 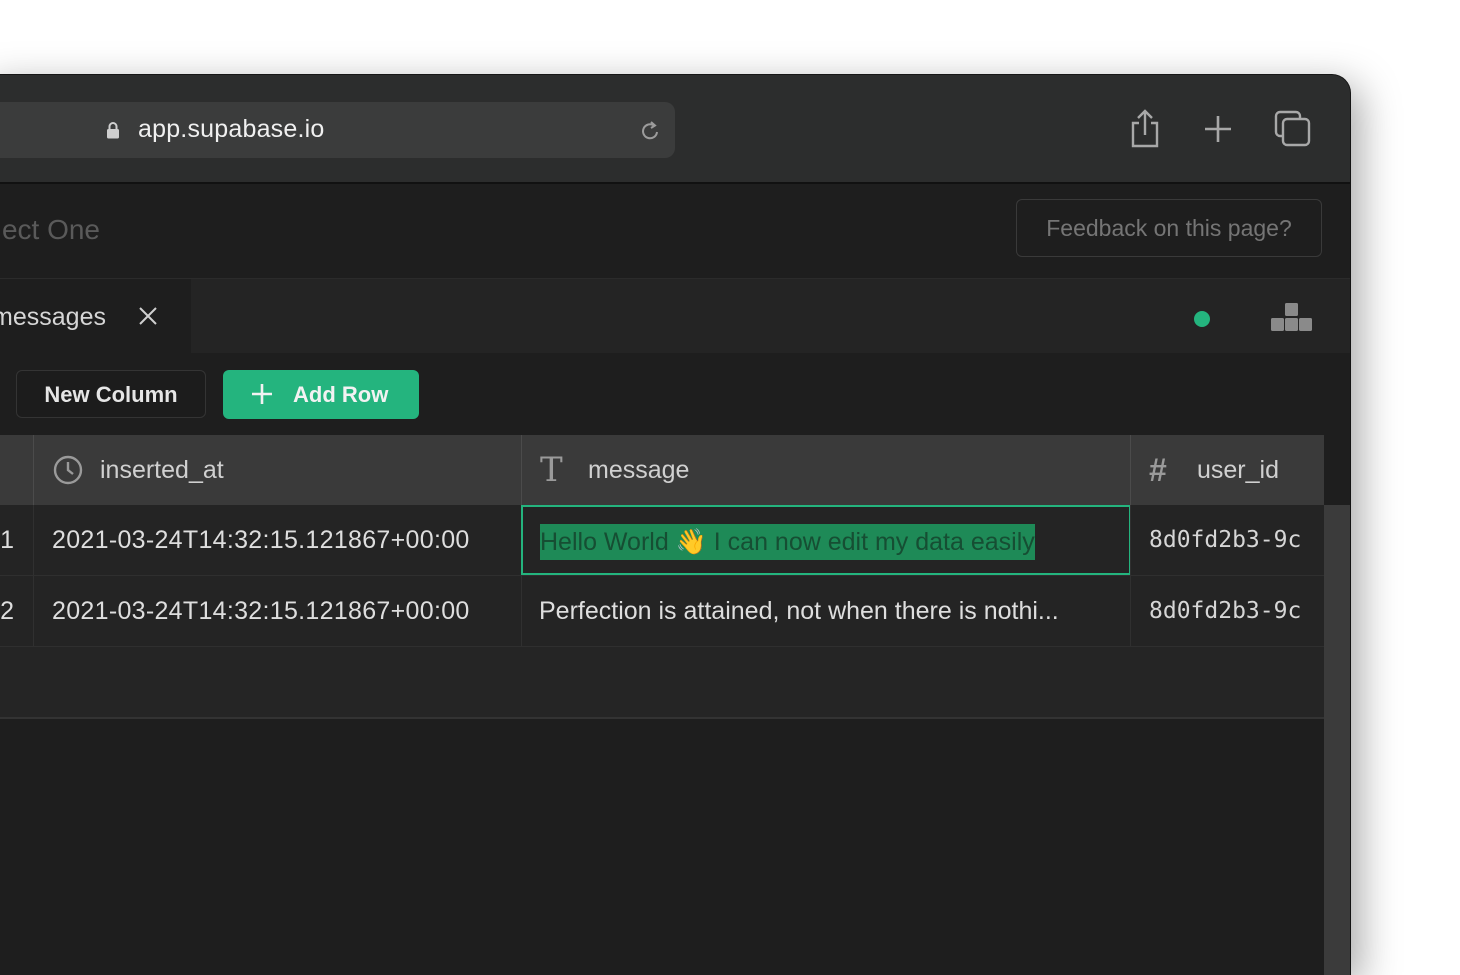 I want to click on column-header-message: T message, so click(x=826, y=470).